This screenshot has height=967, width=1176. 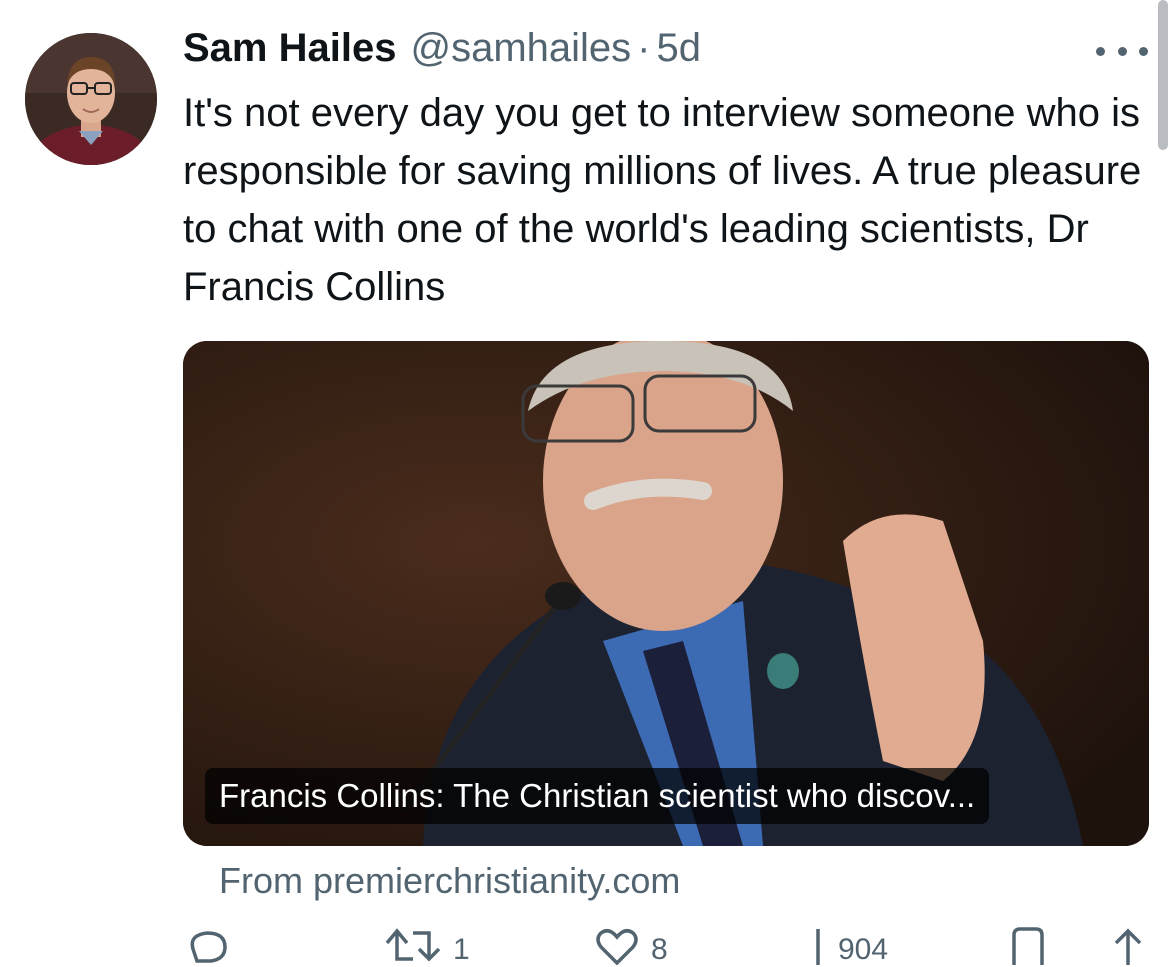 I want to click on author-handle: @samhailes, so click(x=520, y=48).